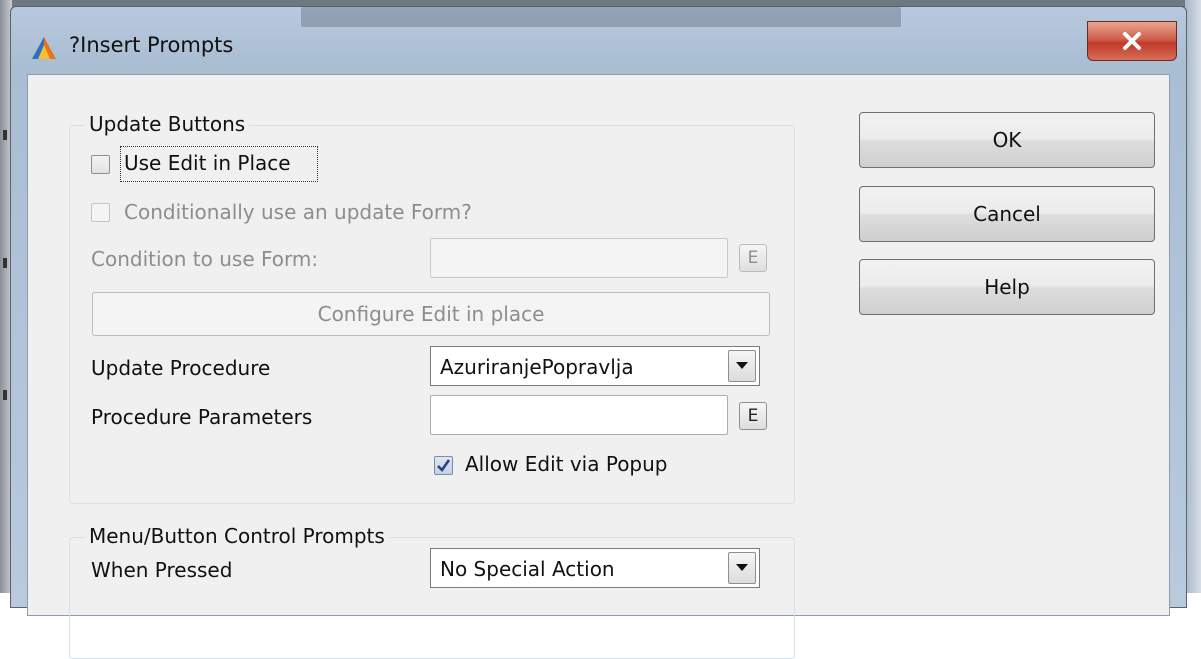 The image size is (1201, 659). I want to click on close-button, so click(1132, 41).